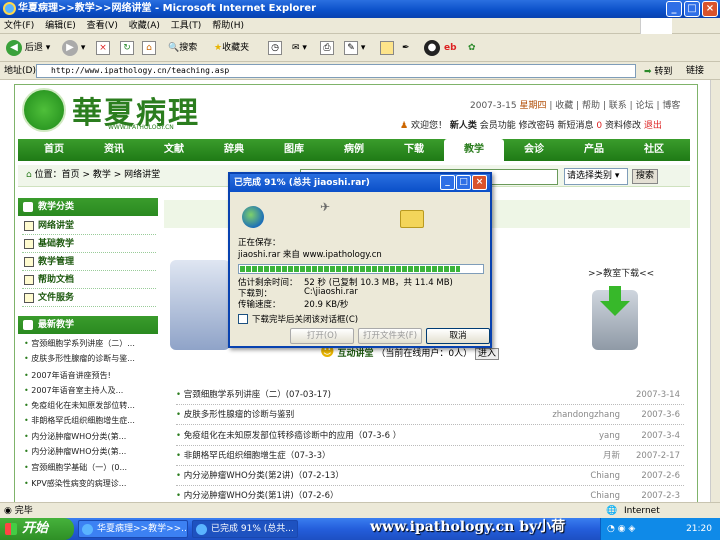 This screenshot has height=540, width=720. I want to click on link-contact: 联系, so click(618, 106).